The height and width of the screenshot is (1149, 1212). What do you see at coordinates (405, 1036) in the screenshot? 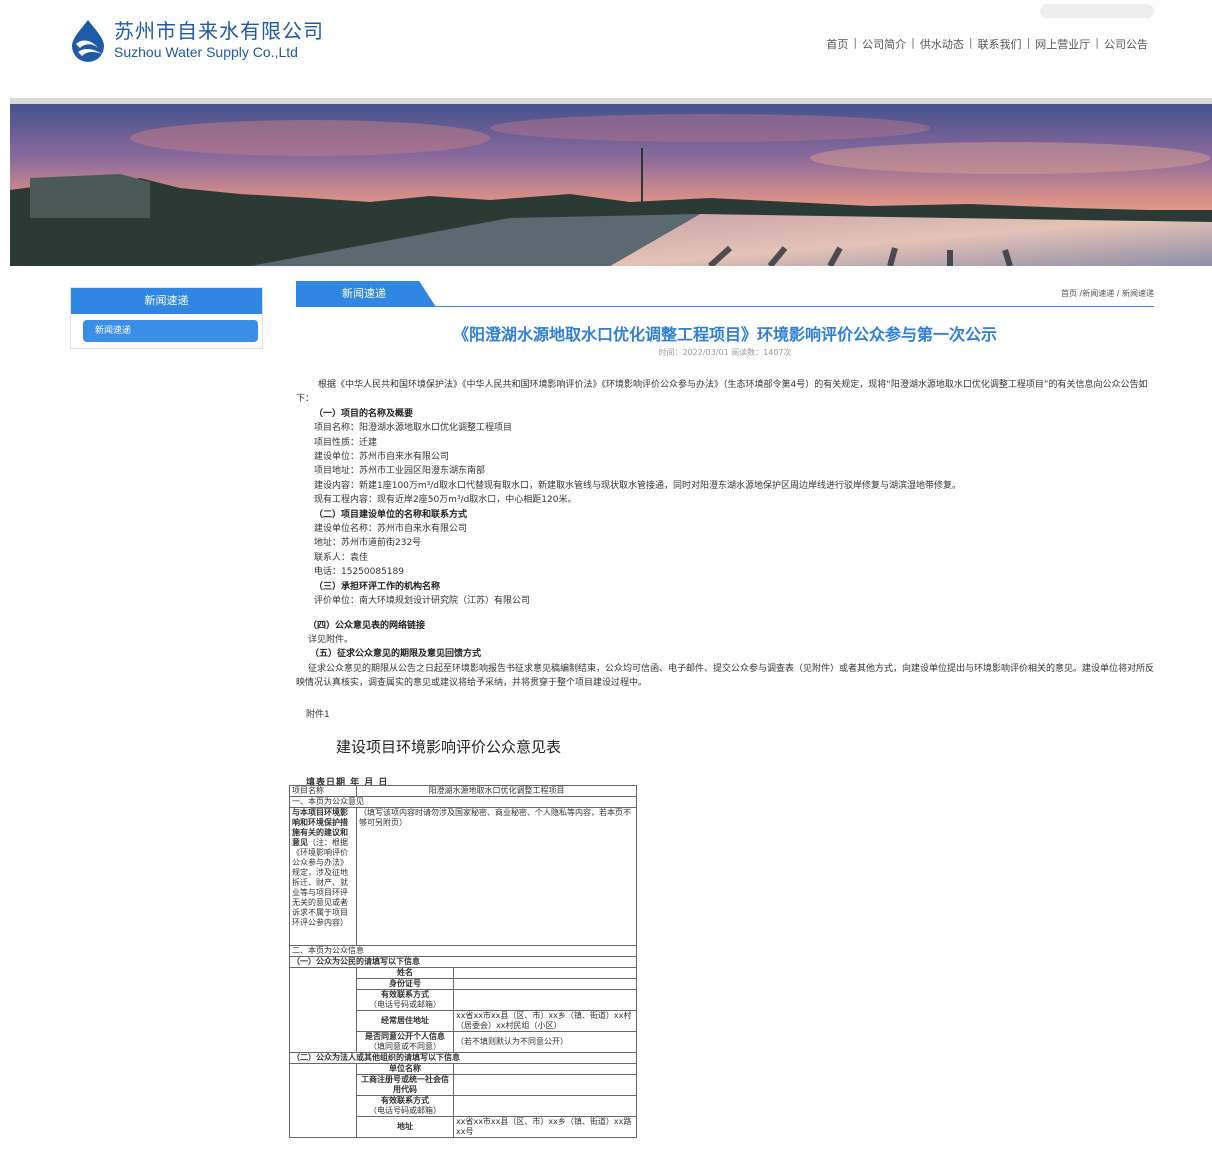
I see `consent-label-main: 是否同意公开个人信息` at bounding box center [405, 1036].